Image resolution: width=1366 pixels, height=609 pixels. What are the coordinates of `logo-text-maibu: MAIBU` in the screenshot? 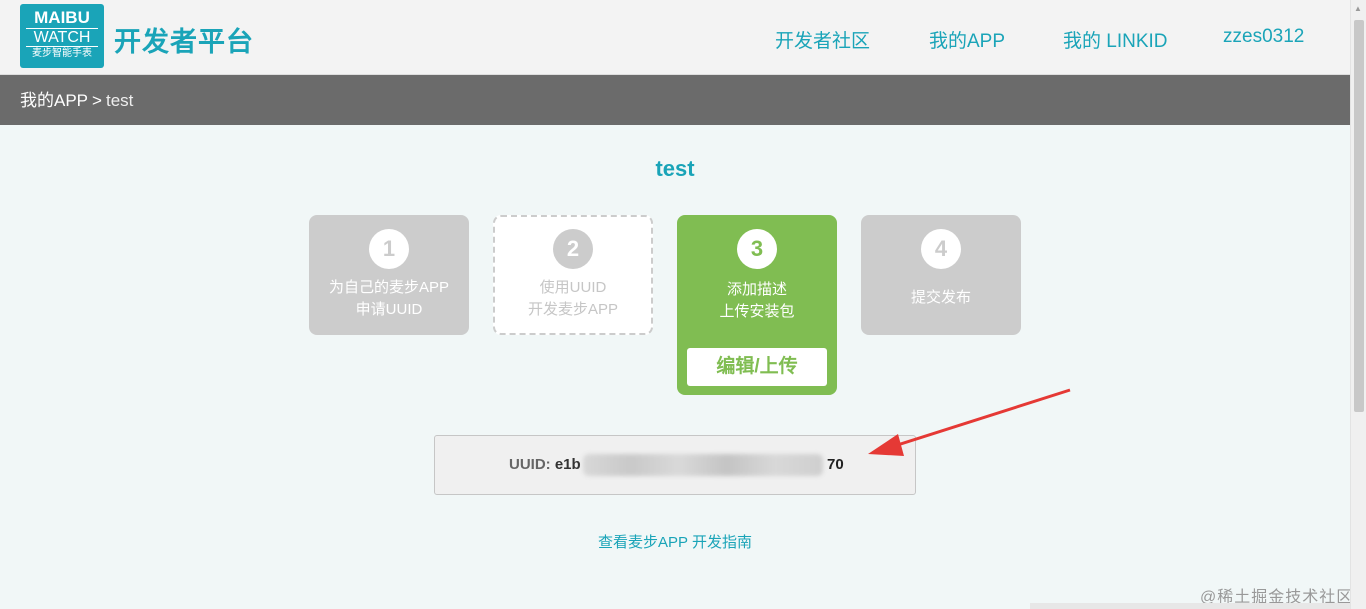 It's located at (62, 17).